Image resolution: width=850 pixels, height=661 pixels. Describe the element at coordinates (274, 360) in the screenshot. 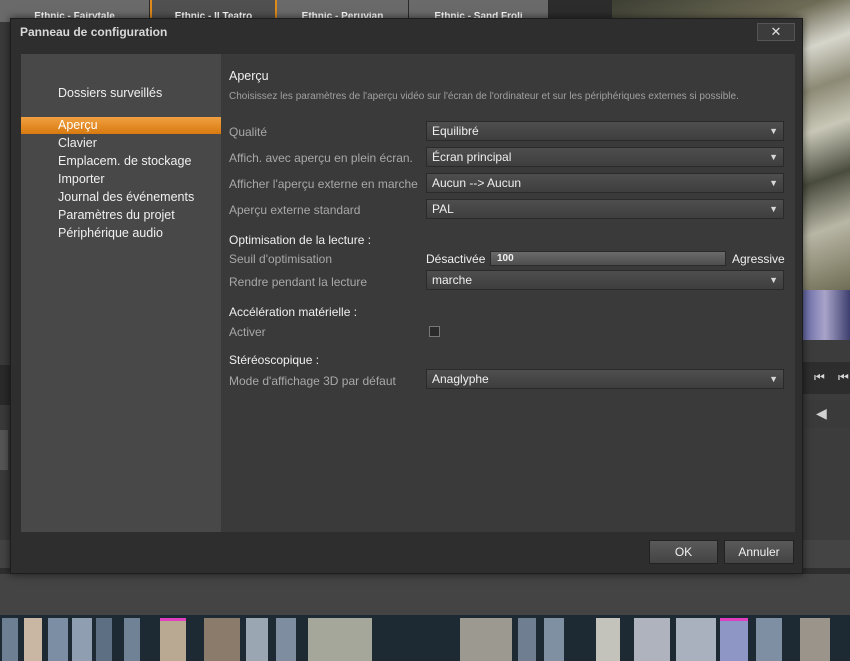

I see `stereo-section-heading: Stéréoscopique :` at that location.